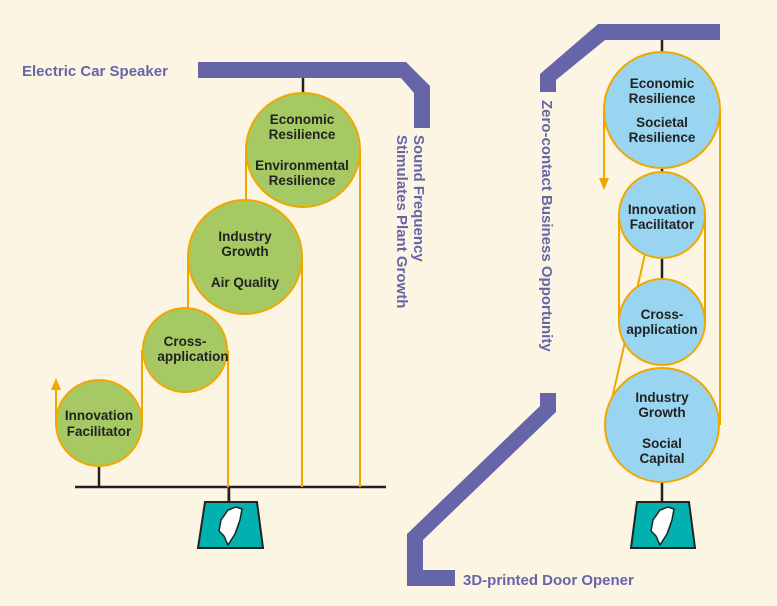 The width and height of the screenshot is (777, 606). I want to click on svg-text: Air Quality, so click(245, 282).